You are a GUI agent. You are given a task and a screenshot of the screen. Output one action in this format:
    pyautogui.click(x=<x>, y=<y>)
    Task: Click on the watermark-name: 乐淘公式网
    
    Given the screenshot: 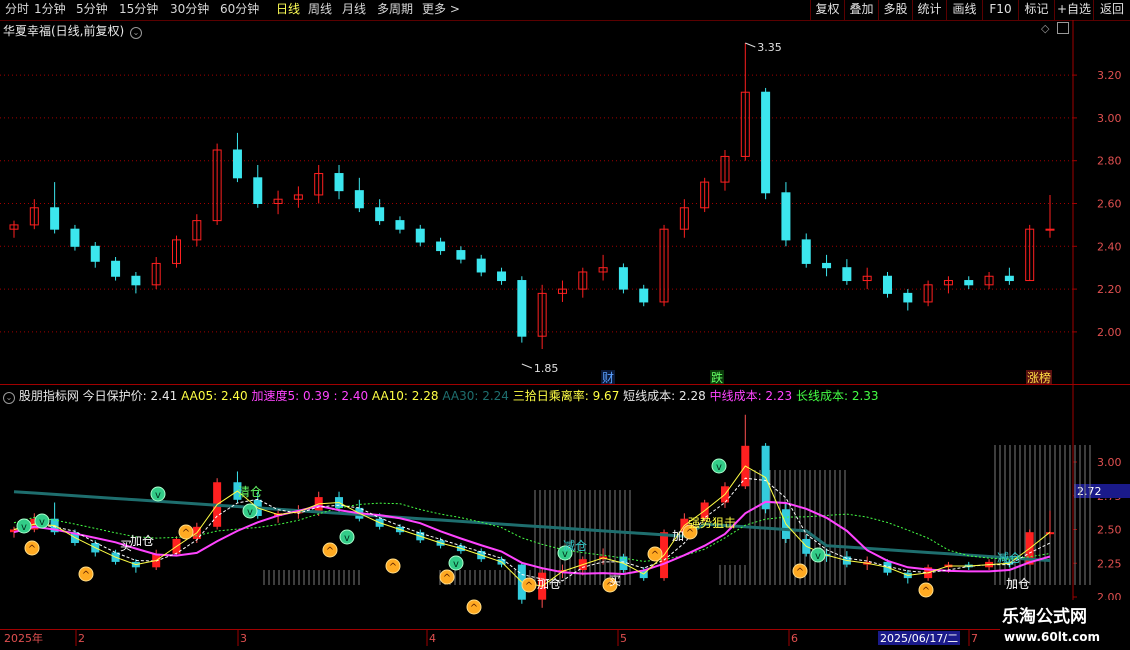 What is the action you would take?
    pyautogui.click(x=1044, y=617)
    